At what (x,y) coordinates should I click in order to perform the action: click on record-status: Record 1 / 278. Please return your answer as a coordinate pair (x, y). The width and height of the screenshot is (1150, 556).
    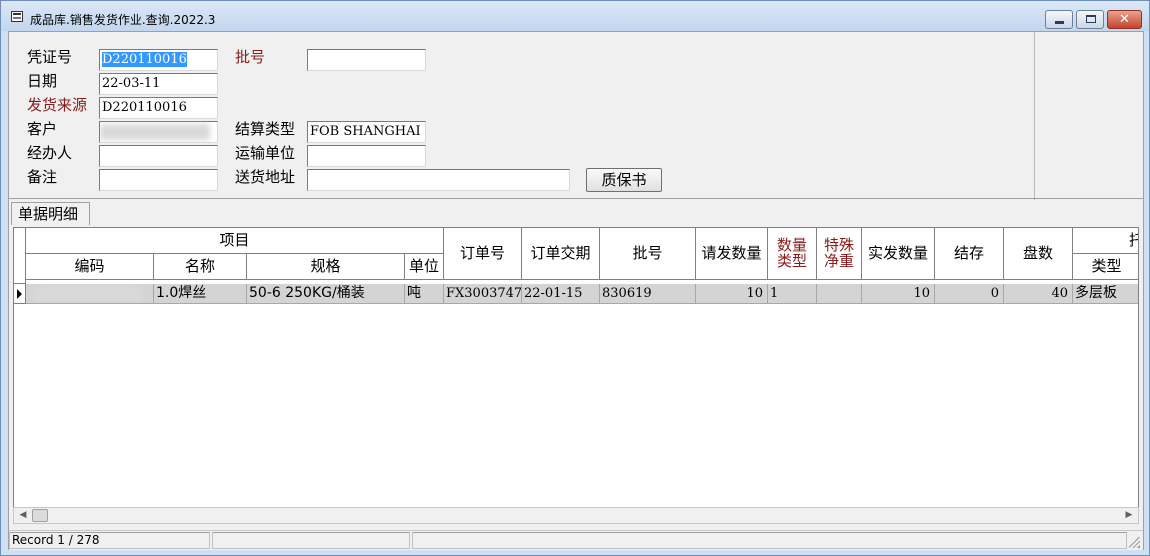
    Looking at the image, I should click on (109, 540).